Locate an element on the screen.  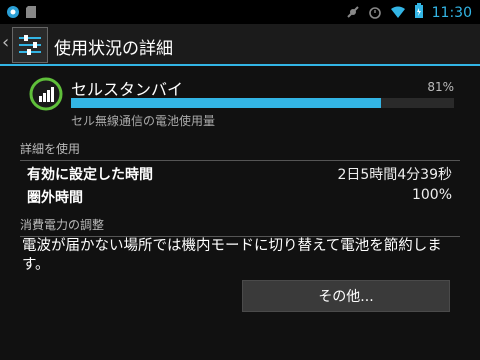
action-bar: ‹ 使用状況の詳細 is located at coordinates (240, 45).